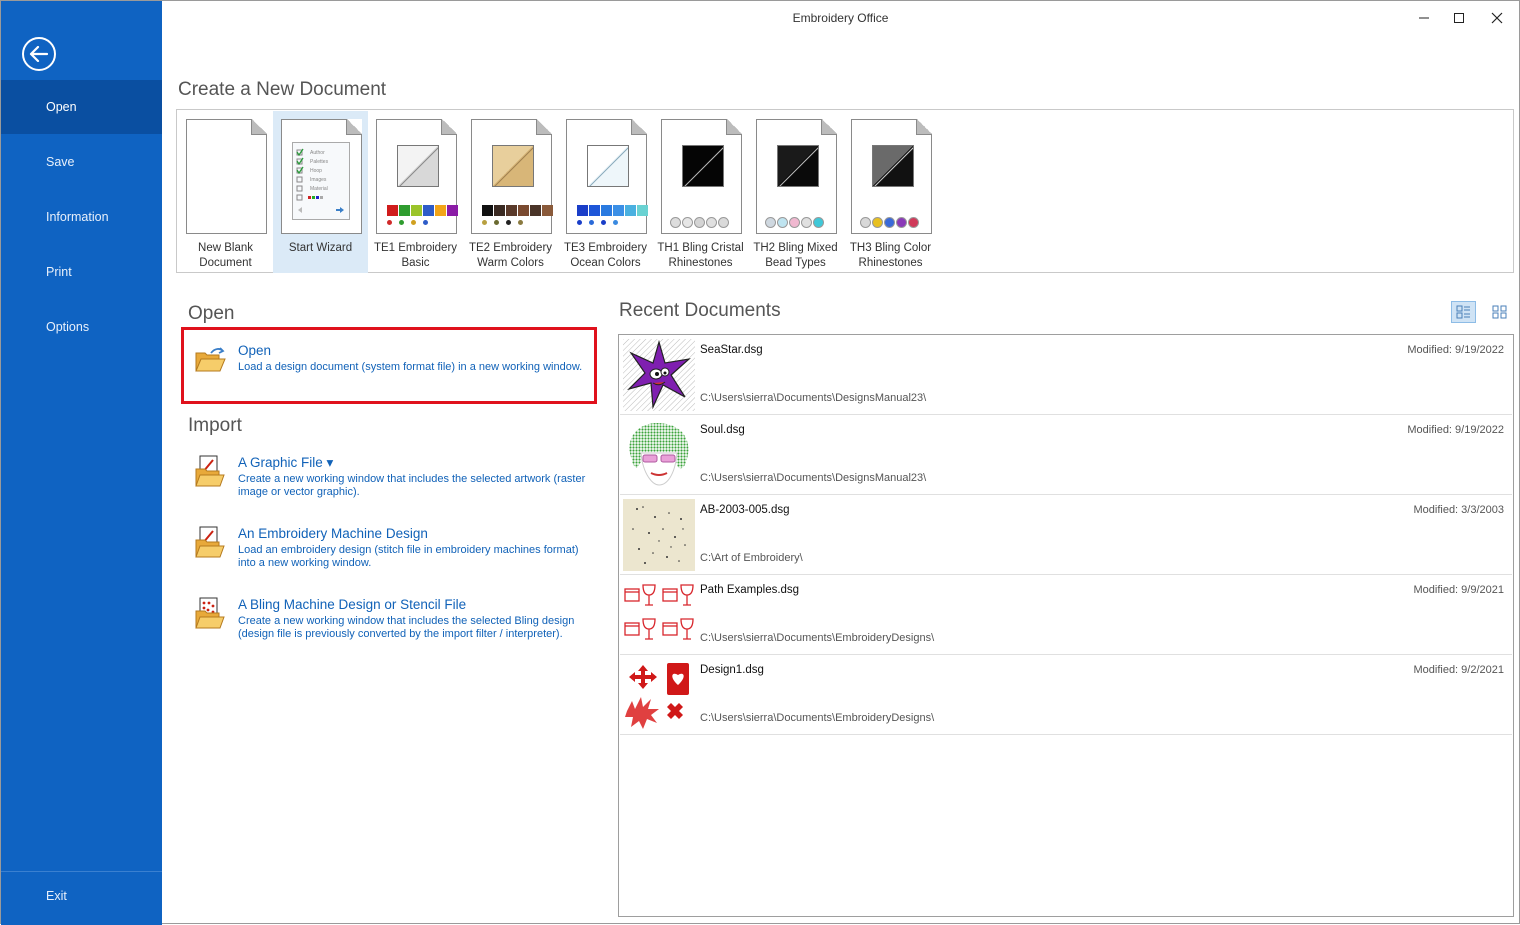 The image size is (1520, 925). I want to click on design1-thumbnail, so click(659, 695).